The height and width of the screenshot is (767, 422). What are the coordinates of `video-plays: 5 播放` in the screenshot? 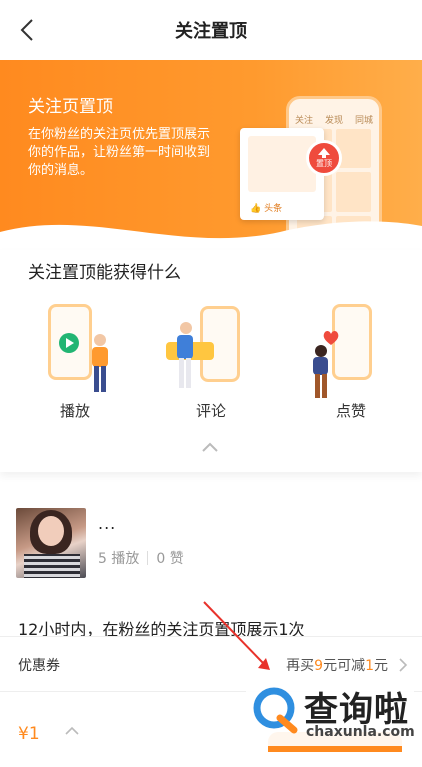 It's located at (119, 559).